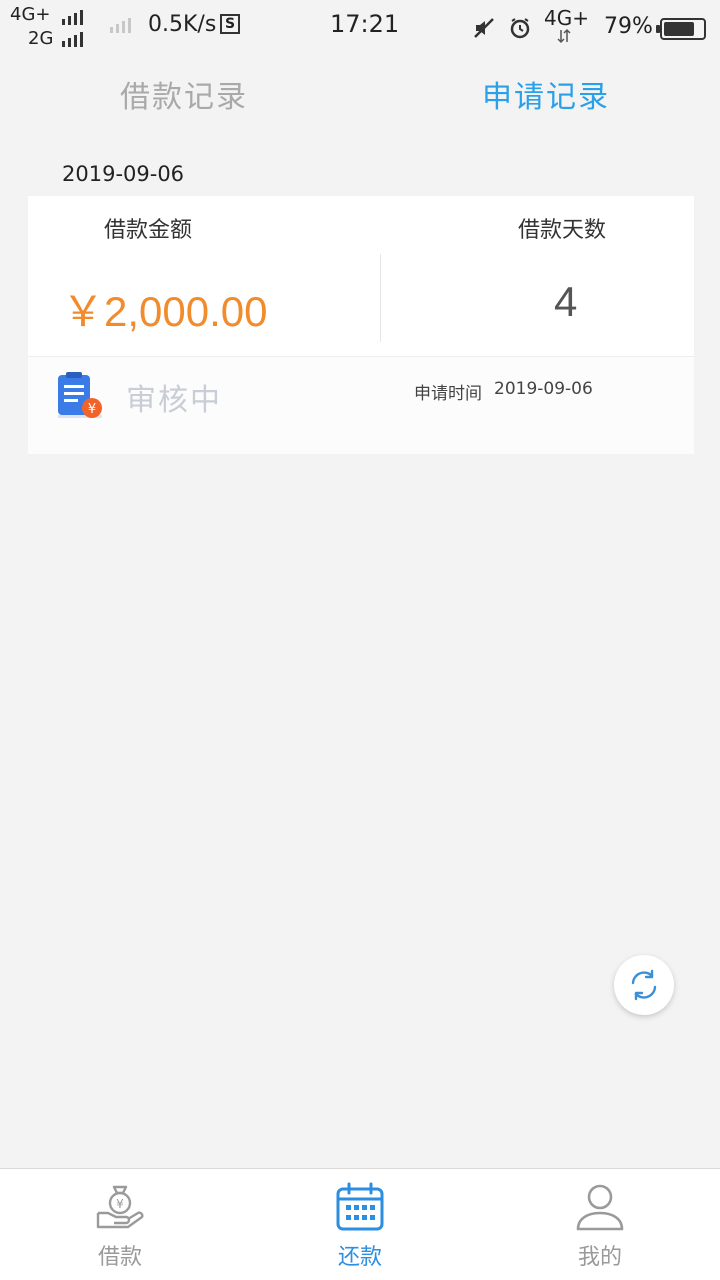 Image resolution: width=720 pixels, height=1280 pixels. I want to click on nav-item-loan: ¥ 借款, so click(120, 1224).